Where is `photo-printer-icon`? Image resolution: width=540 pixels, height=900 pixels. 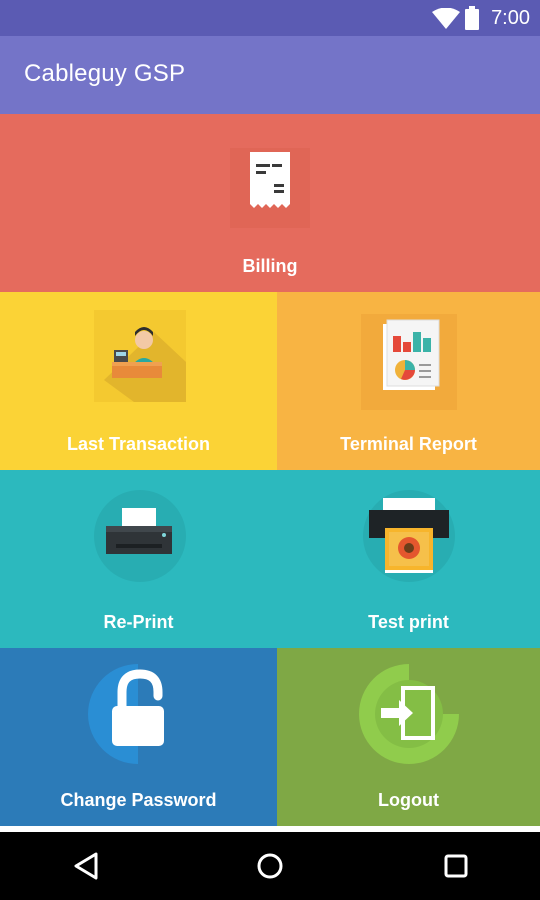
photo-printer-icon is located at coordinates (409, 536).